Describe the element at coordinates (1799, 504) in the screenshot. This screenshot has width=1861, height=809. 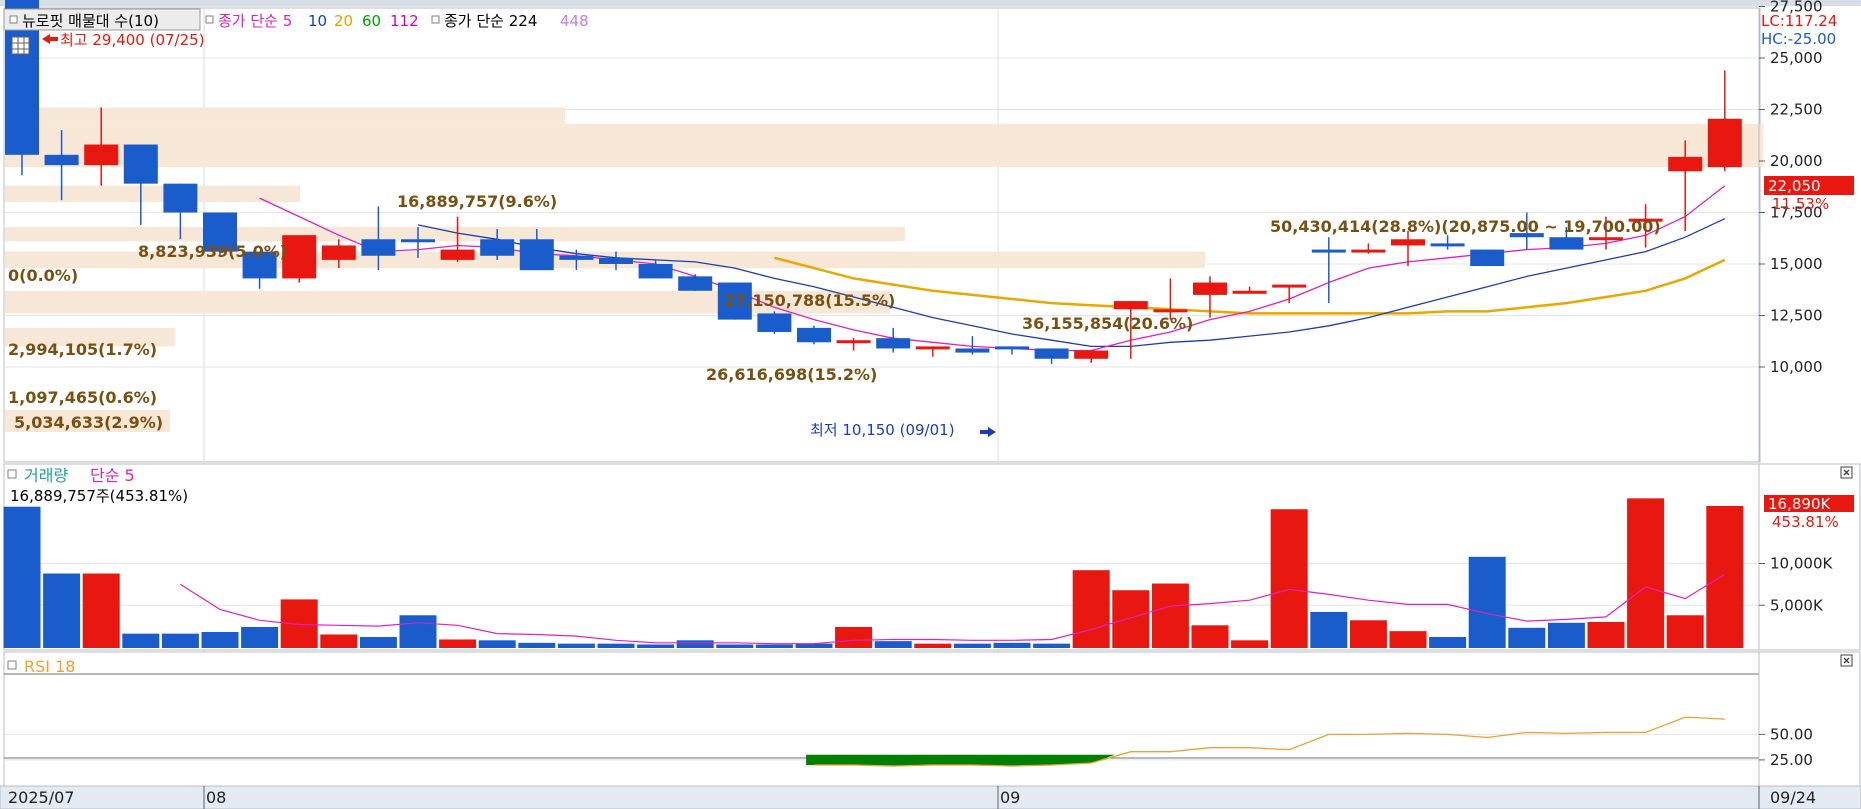
I see `volume-current-label: 16,890K` at that location.